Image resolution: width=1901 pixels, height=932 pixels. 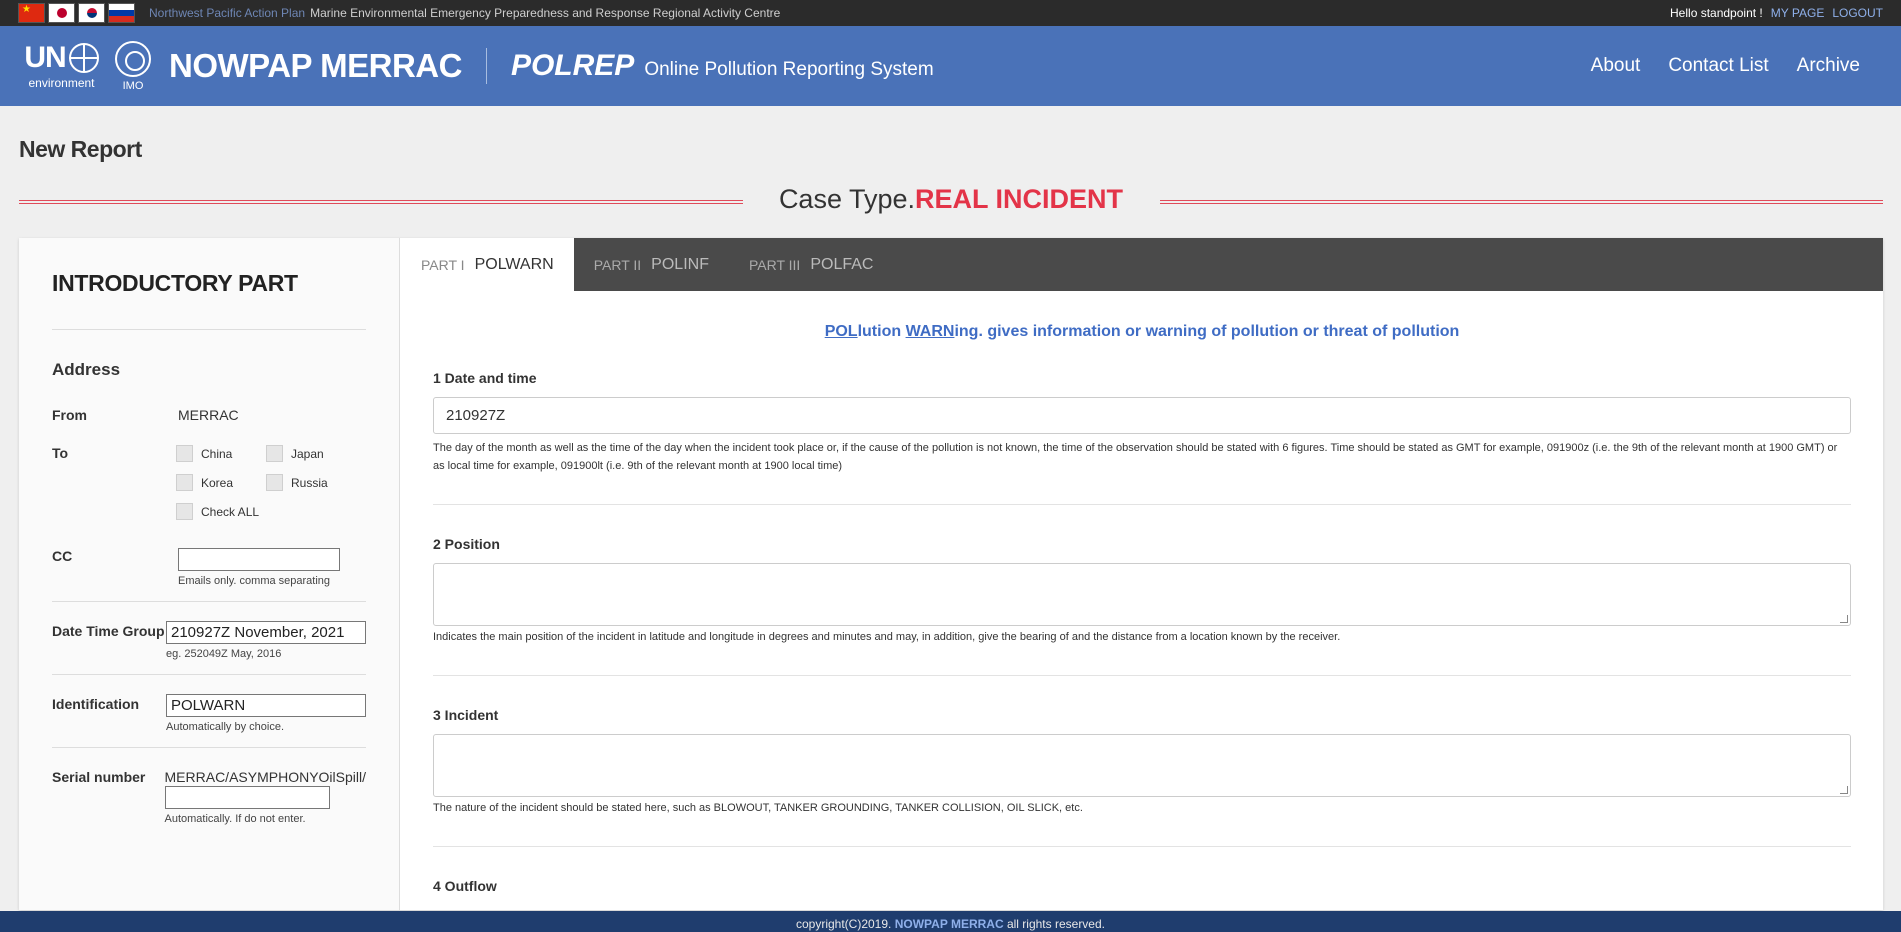 What do you see at coordinates (680, 264) in the screenshot?
I see `tab-label: POLINF` at bounding box center [680, 264].